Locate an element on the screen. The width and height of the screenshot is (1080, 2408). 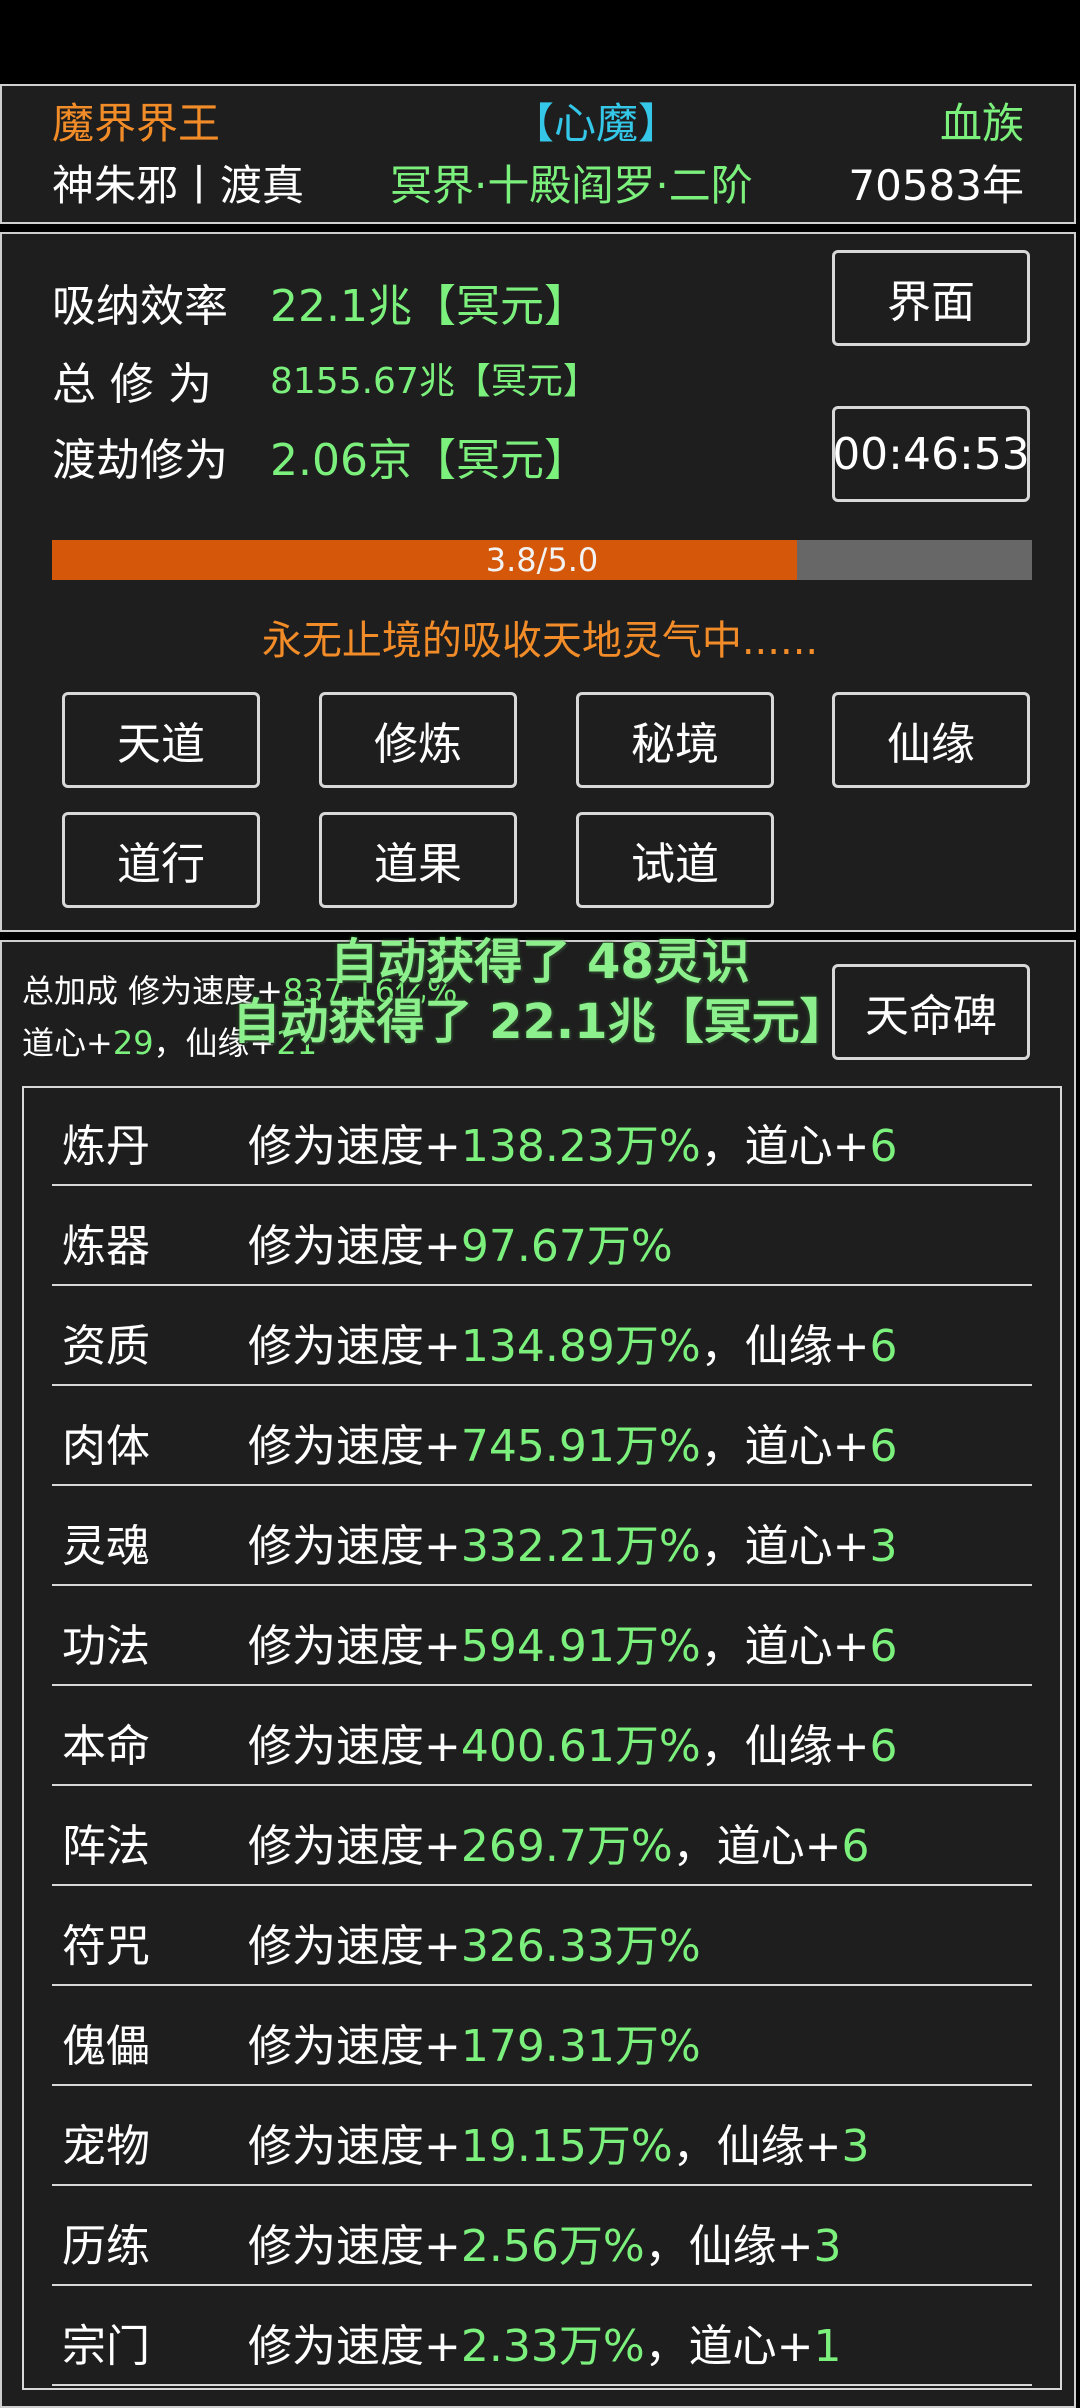
character-header-panel: 魔界界王 【心魔】 血族 神朱邪丨渡真 冥界·十殿阎罗·二阶 70583年 is located at coordinates (538, 154).